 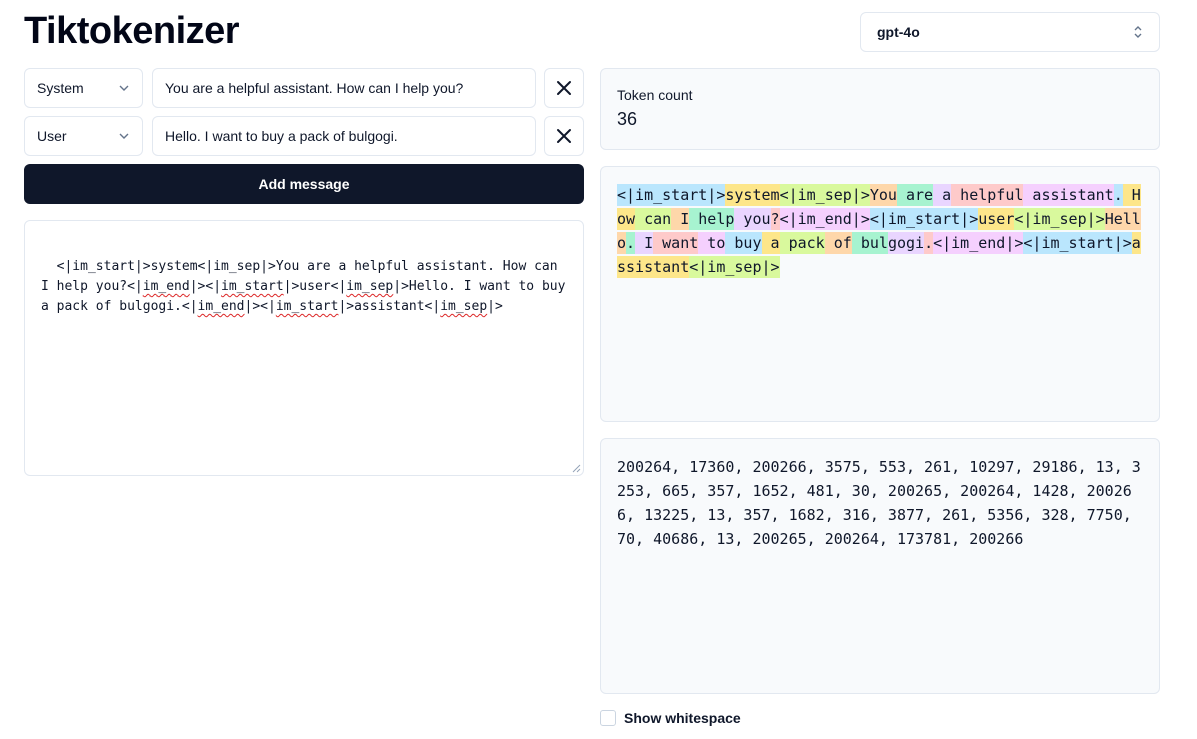 I want to click on prompt-text-segment: |>user<|, so click(x=315, y=286).